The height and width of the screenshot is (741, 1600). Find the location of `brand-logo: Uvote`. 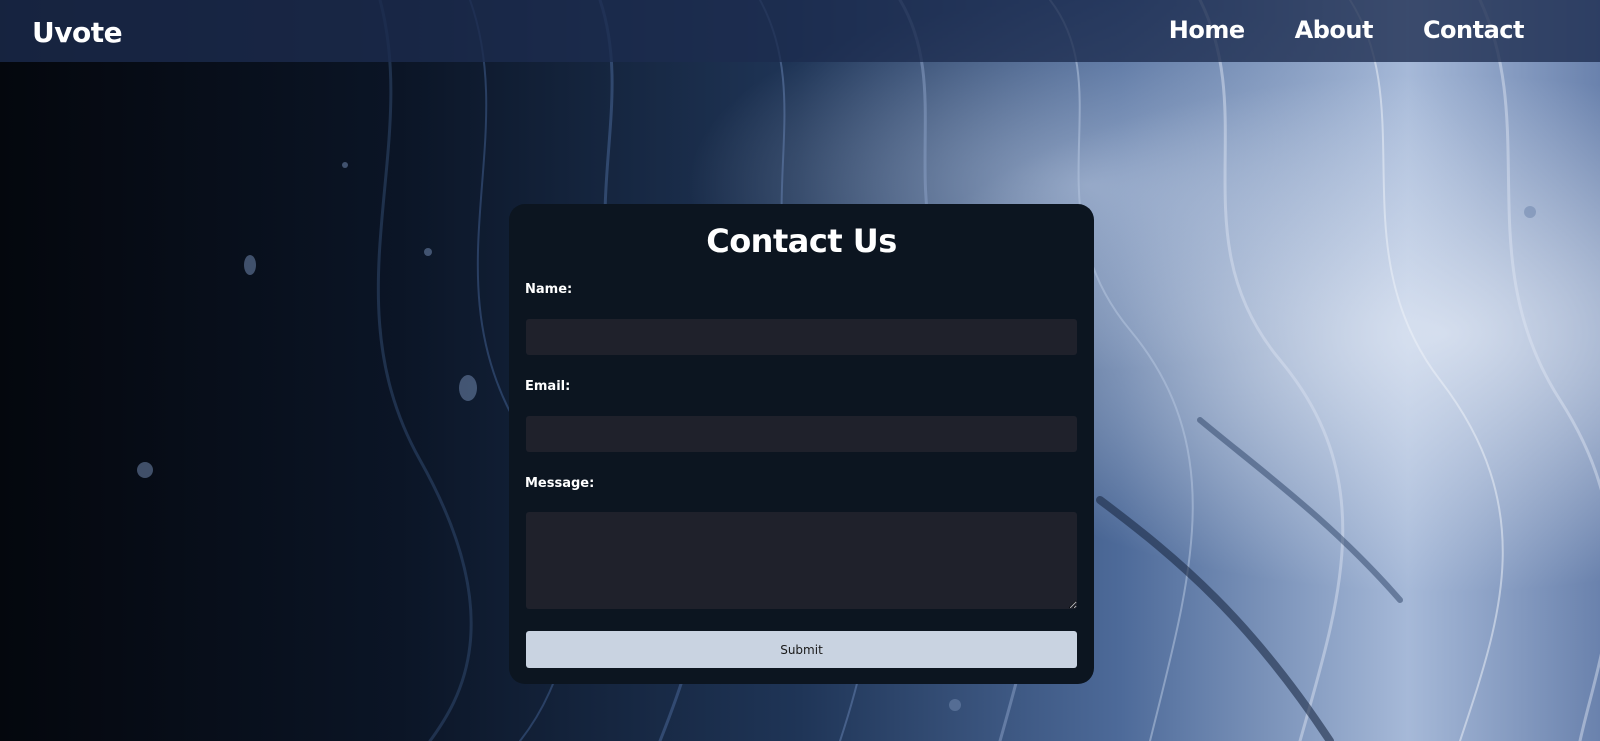

brand-logo: Uvote is located at coordinates (77, 32).